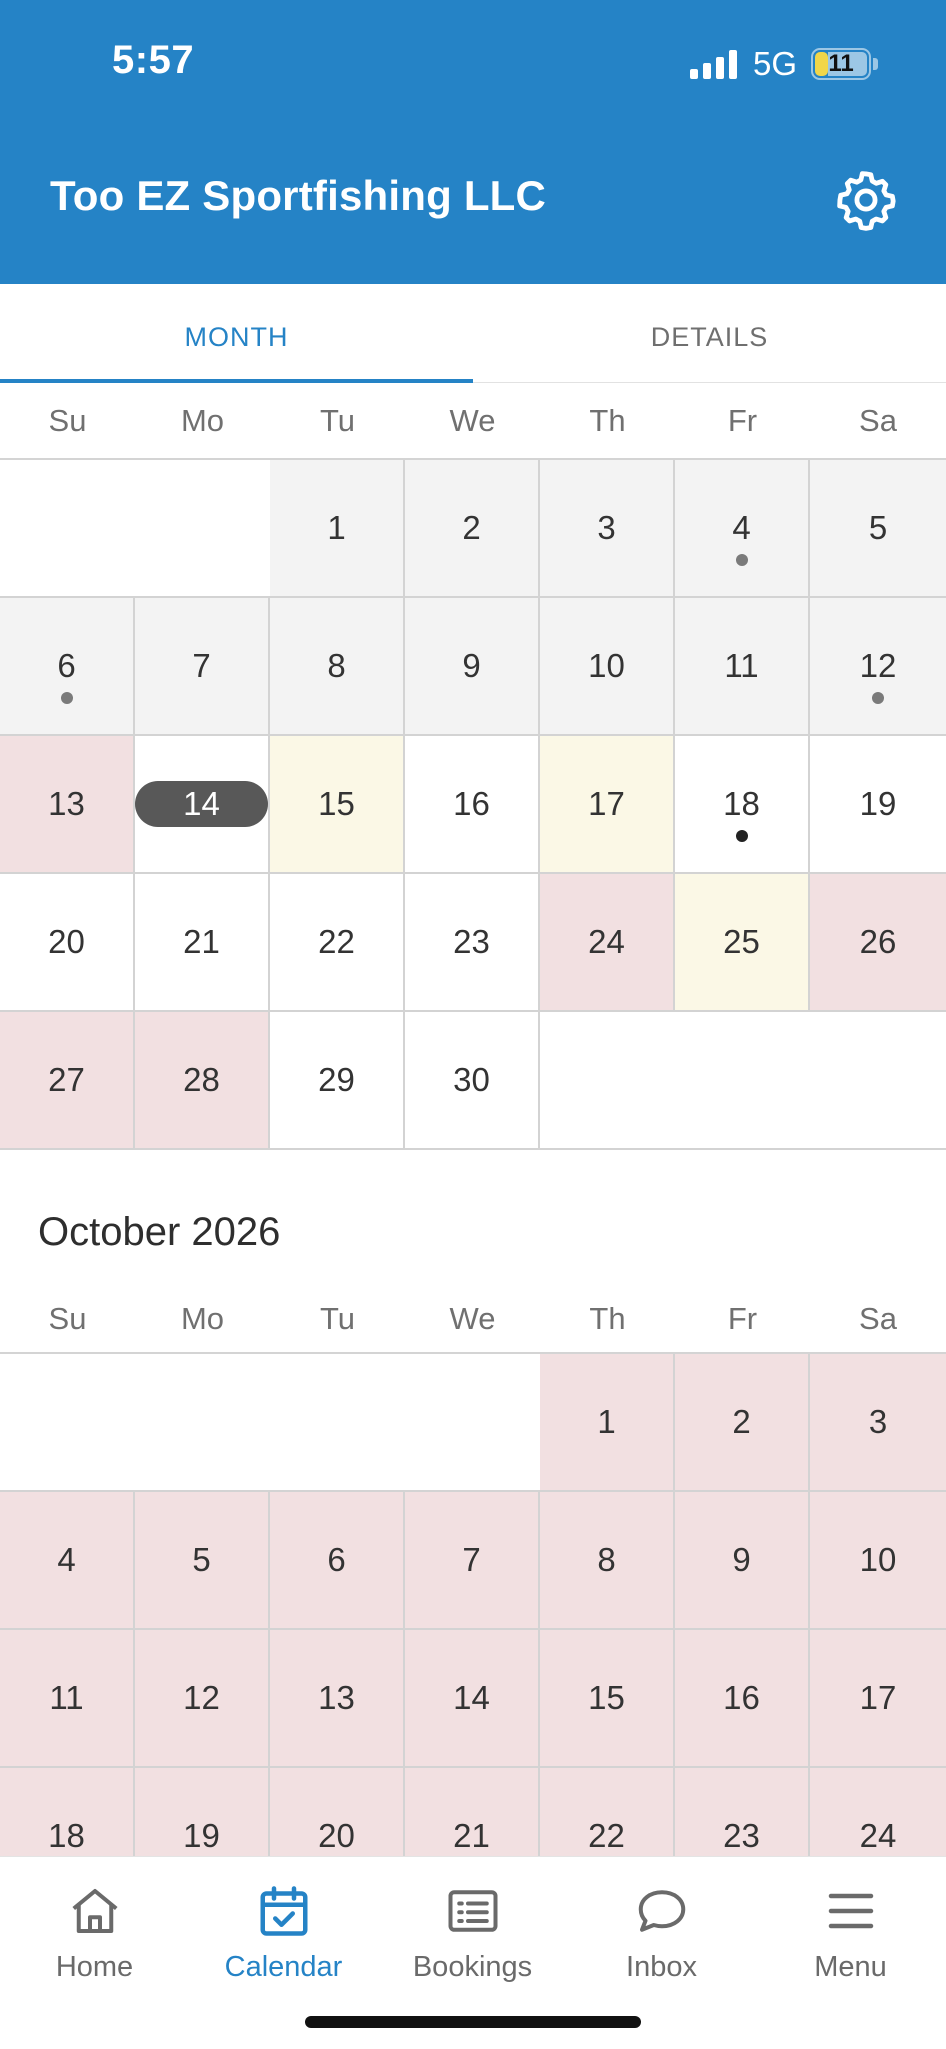 This screenshot has width=946, height=2049. I want to click on calendar-day: 24, so click(607, 943).